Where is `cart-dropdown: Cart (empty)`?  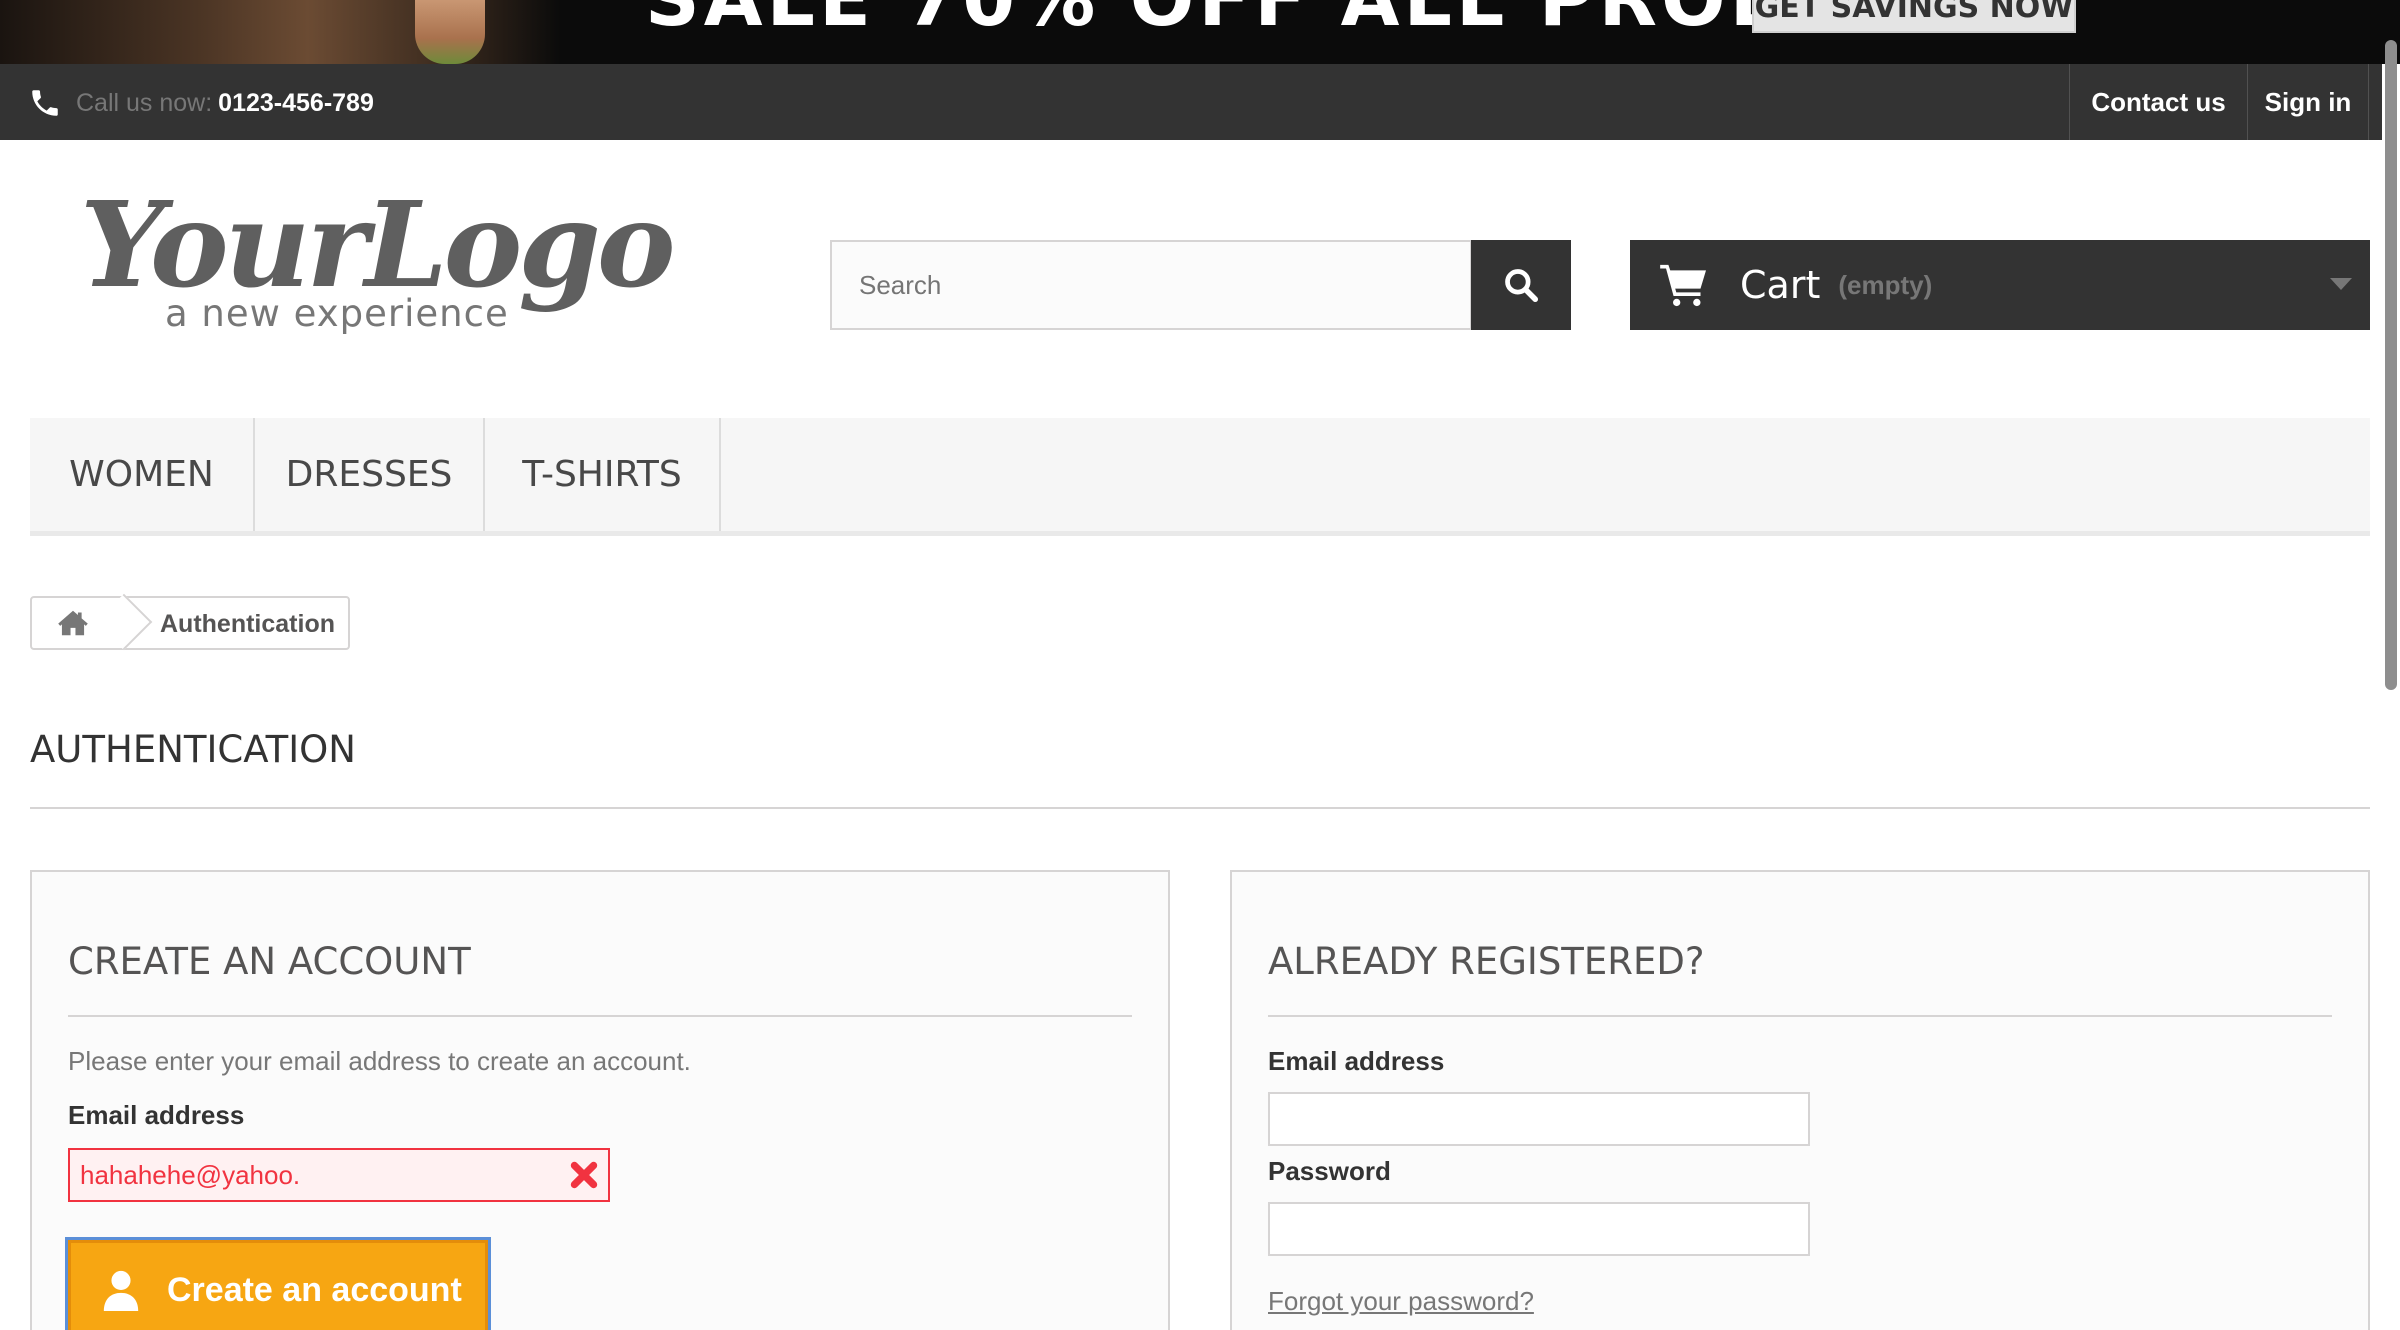 cart-dropdown: Cart (empty) is located at coordinates (2000, 285).